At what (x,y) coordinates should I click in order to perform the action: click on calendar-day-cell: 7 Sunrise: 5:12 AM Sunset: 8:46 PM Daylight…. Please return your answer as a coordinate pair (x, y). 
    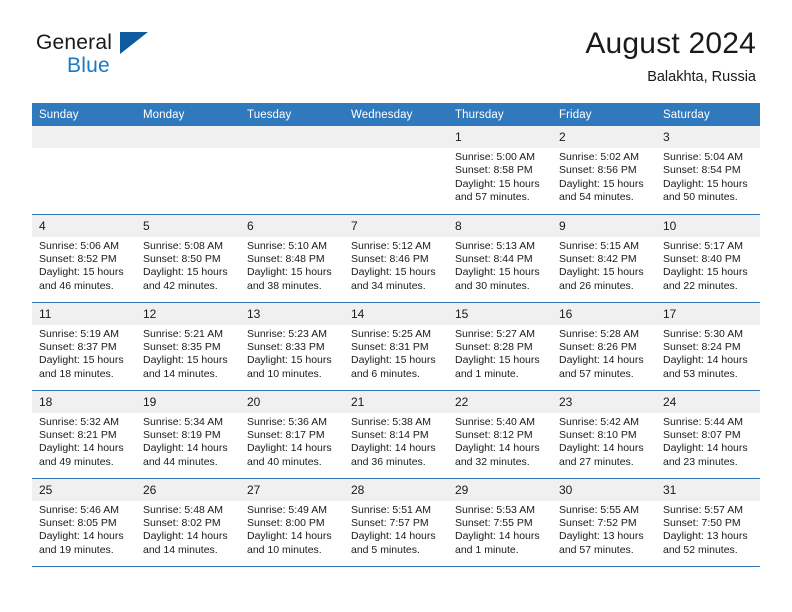
    Looking at the image, I should click on (396, 257).